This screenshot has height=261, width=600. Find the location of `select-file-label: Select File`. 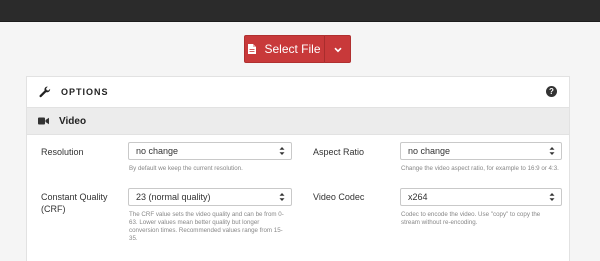

select-file-label: Select File is located at coordinates (292, 49).